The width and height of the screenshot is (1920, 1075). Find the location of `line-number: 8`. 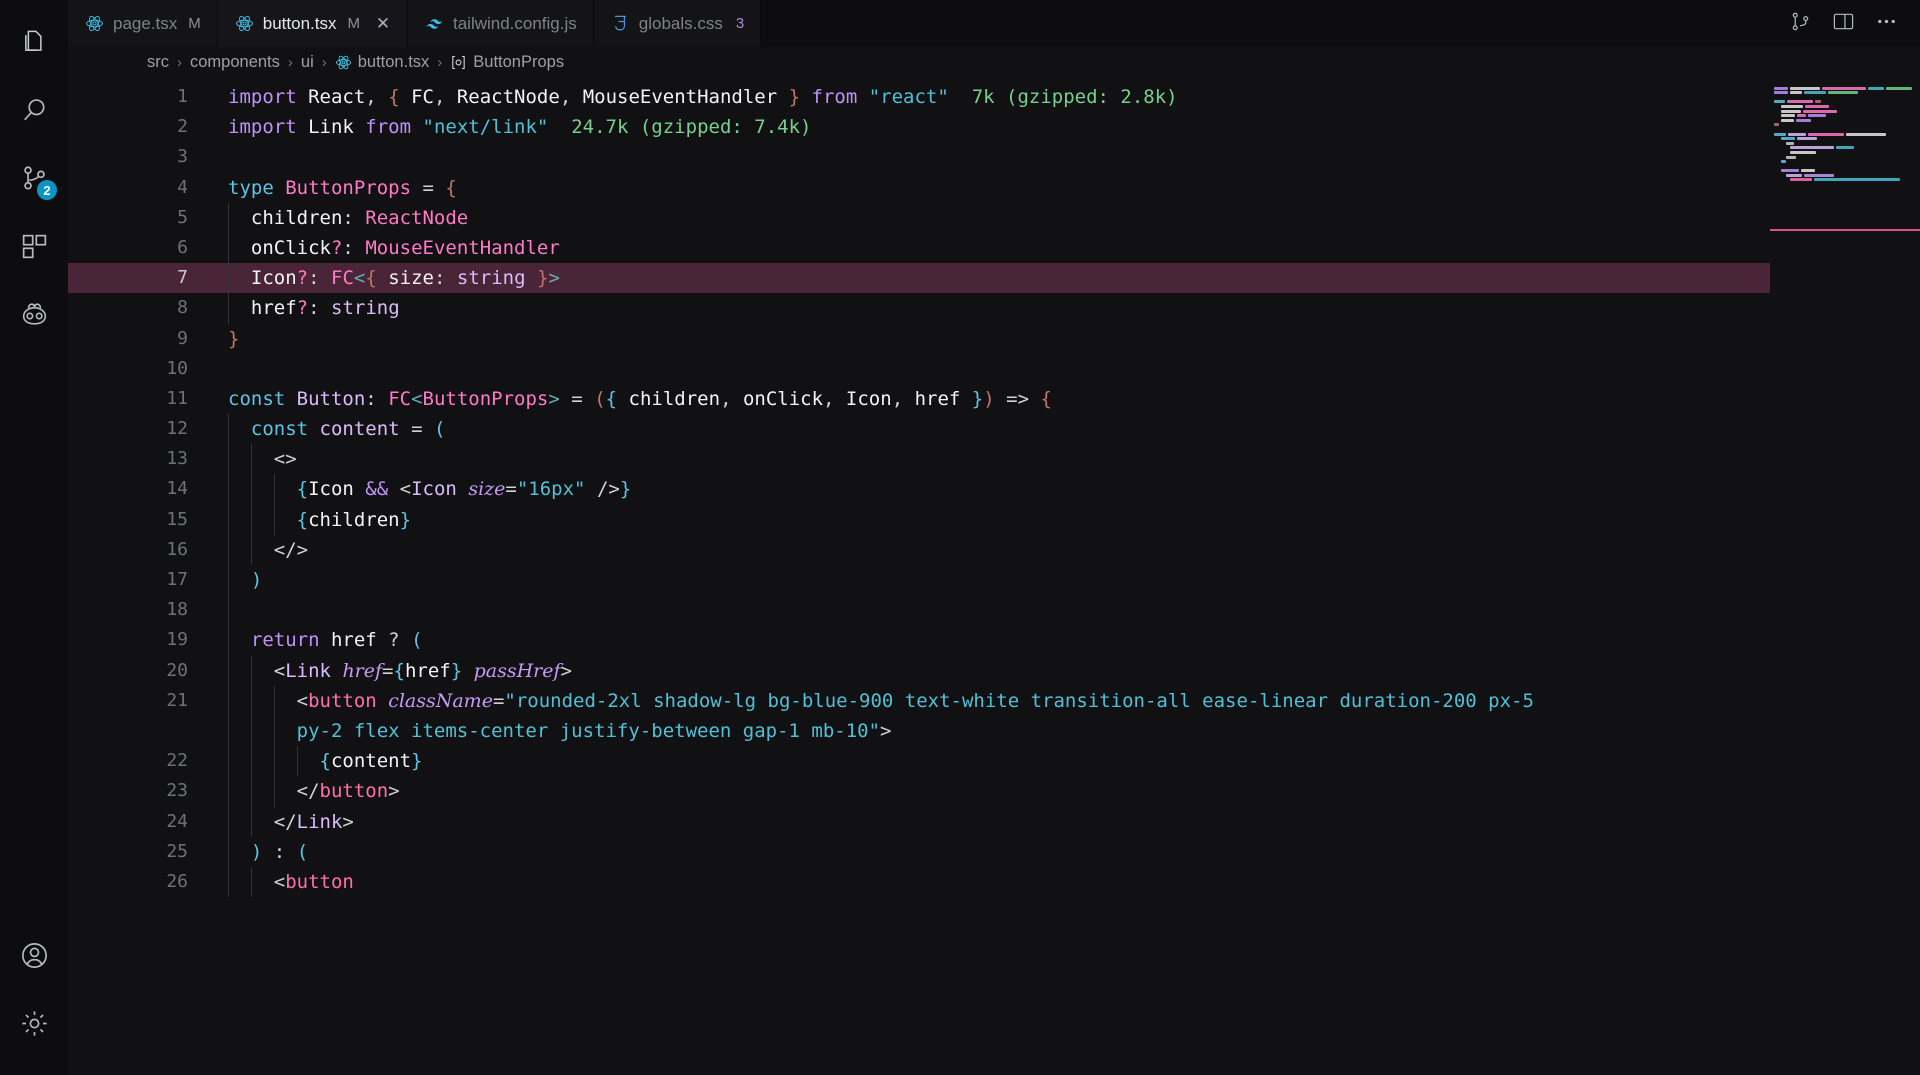

line-number: 8 is located at coordinates (182, 308).